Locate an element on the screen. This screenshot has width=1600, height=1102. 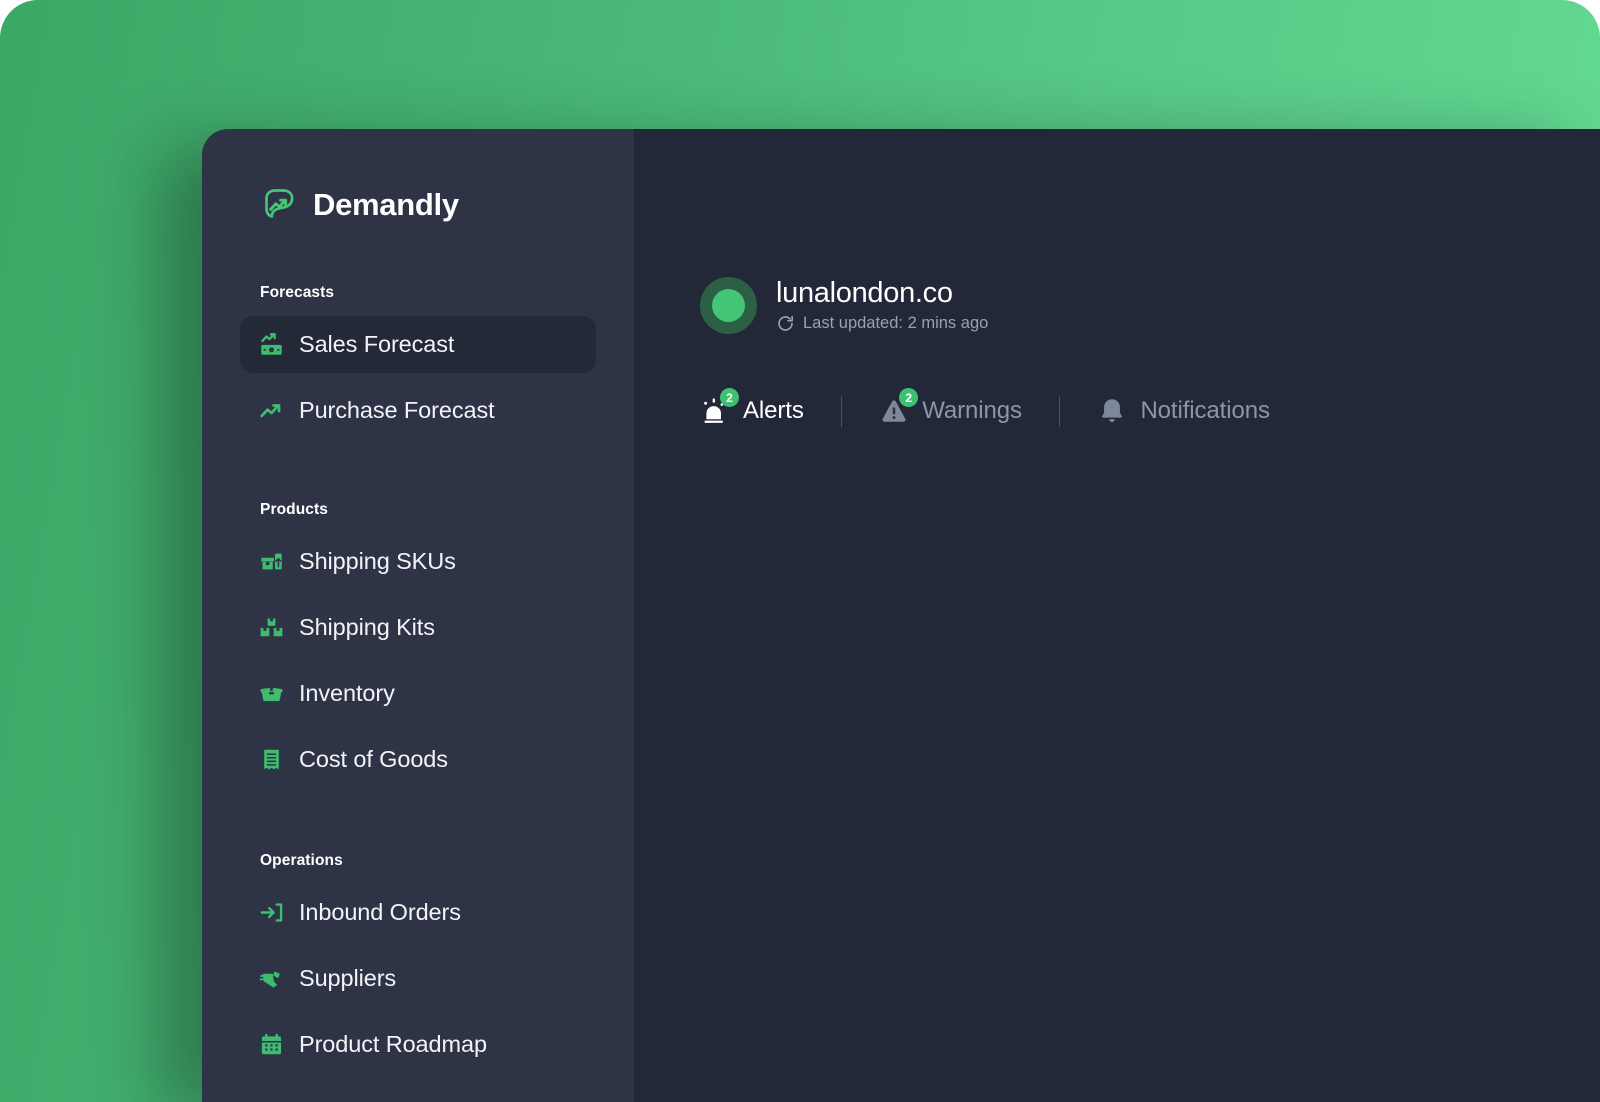
sidebar-item-inventory: Inventory is located at coordinates (418, 693).